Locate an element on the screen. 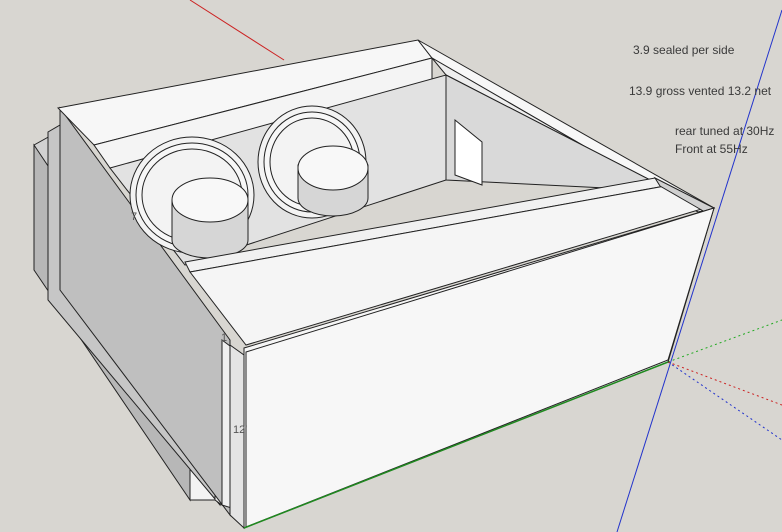 Image resolution: width=782 pixels, height=532 pixels. dimension-label-small: 7 is located at coordinates (134, 217).